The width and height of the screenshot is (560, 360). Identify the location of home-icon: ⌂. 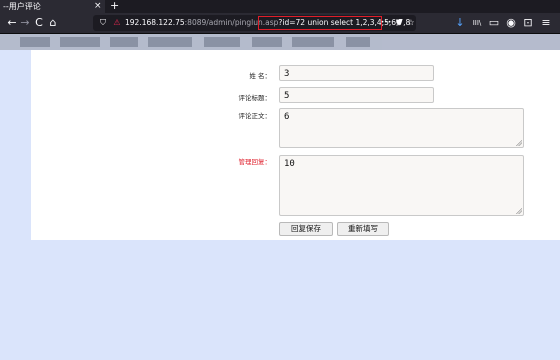
(53, 23).